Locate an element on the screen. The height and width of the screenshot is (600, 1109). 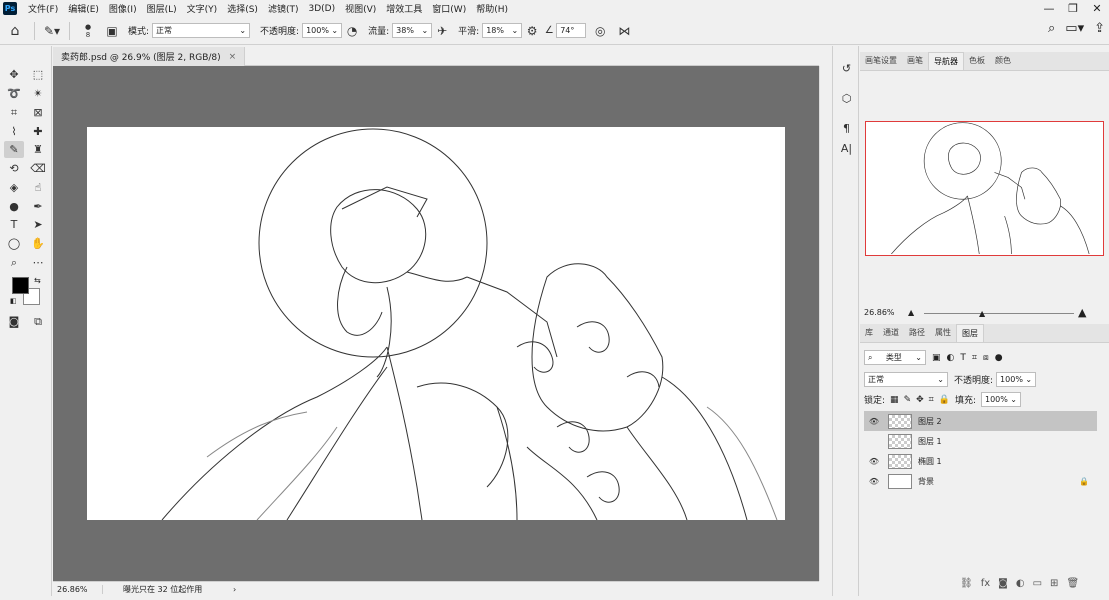
status-menu-arrow: › is located at coordinates (234, 589).